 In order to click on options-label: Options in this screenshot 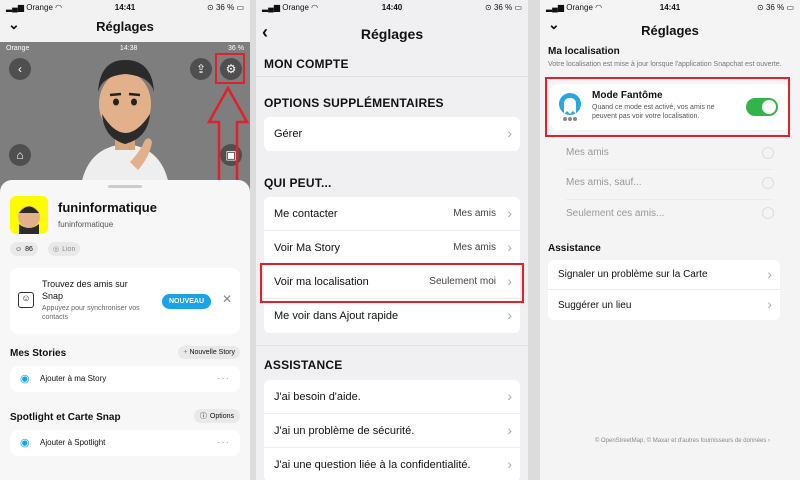, I will do `click(221, 416)`.